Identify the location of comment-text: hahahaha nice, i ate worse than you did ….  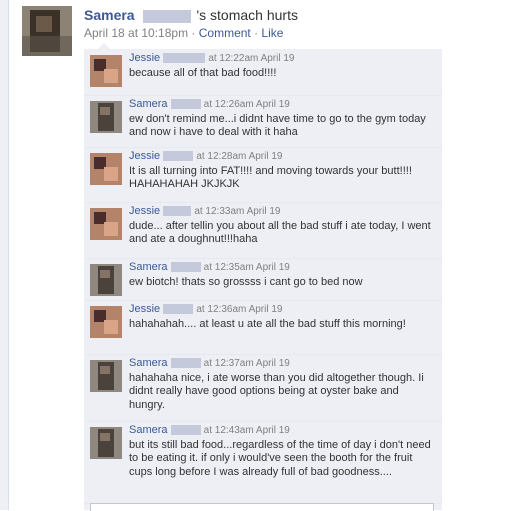
(276, 391).